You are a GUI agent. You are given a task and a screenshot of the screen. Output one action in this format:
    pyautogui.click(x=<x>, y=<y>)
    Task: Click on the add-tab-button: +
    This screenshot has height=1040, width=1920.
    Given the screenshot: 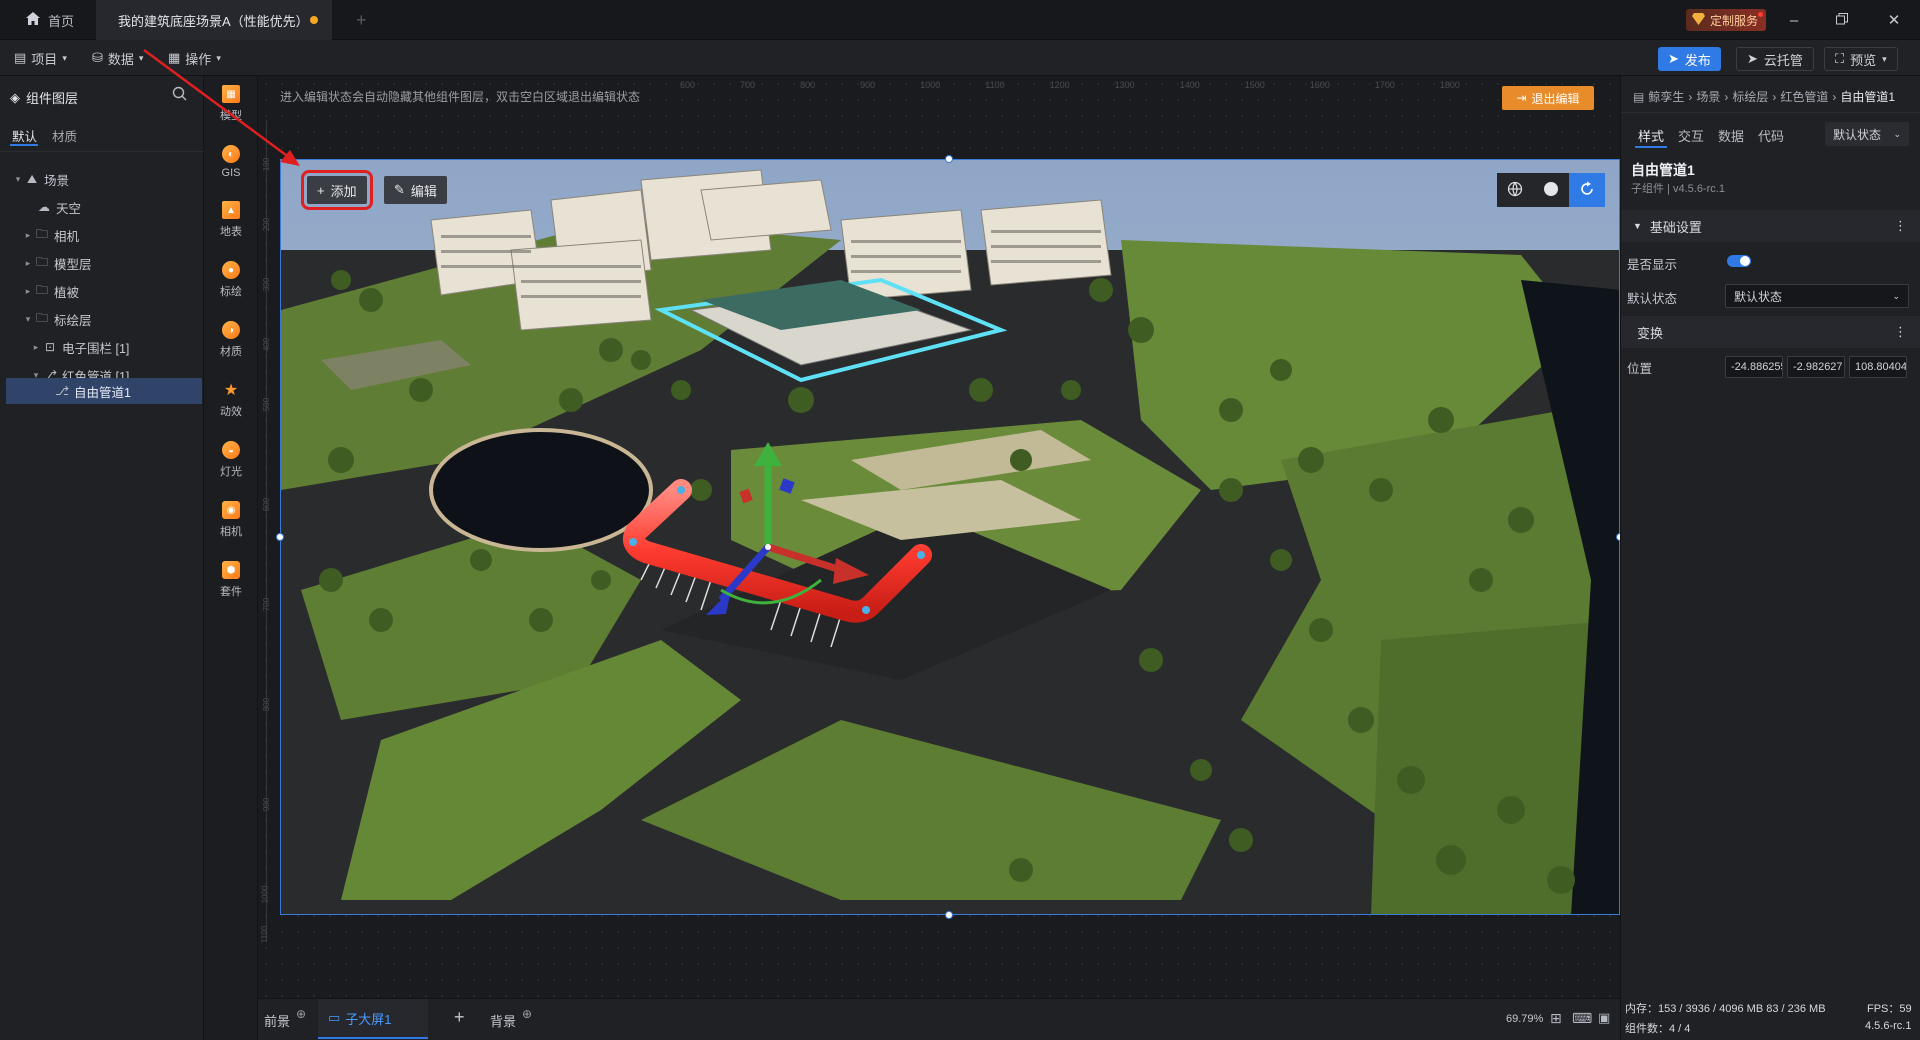 What is the action you would take?
    pyautogui.click(x=361, y=20)
    